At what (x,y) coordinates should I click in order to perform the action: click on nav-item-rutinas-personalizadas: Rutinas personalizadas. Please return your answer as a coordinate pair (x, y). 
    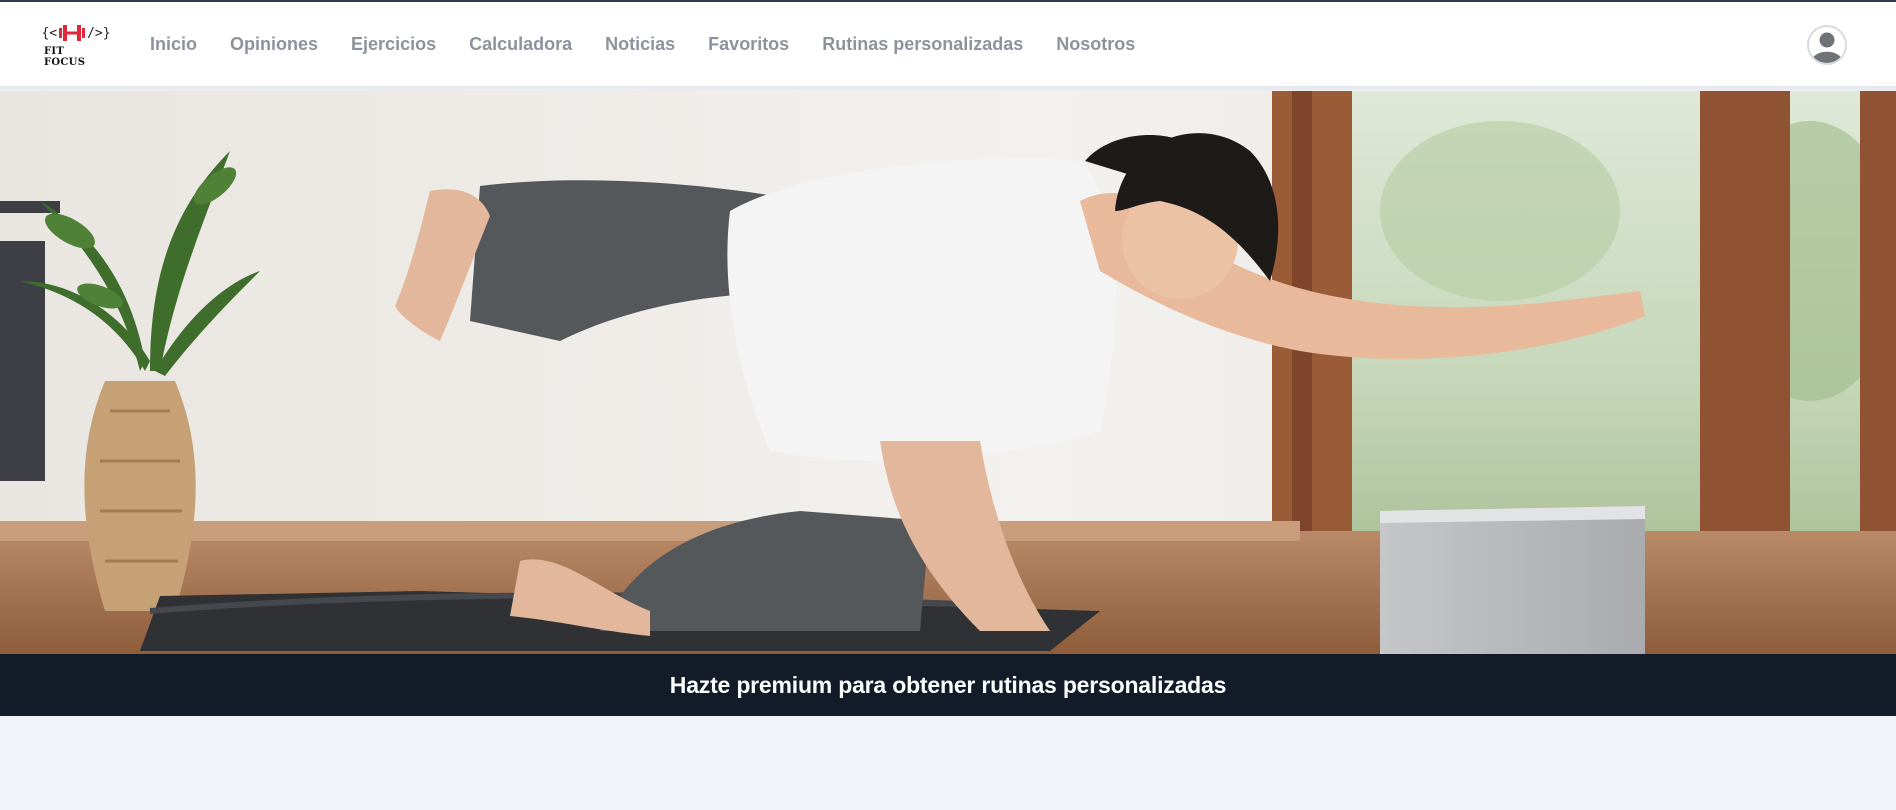
    Looking at the image, I should click on (922, 44).